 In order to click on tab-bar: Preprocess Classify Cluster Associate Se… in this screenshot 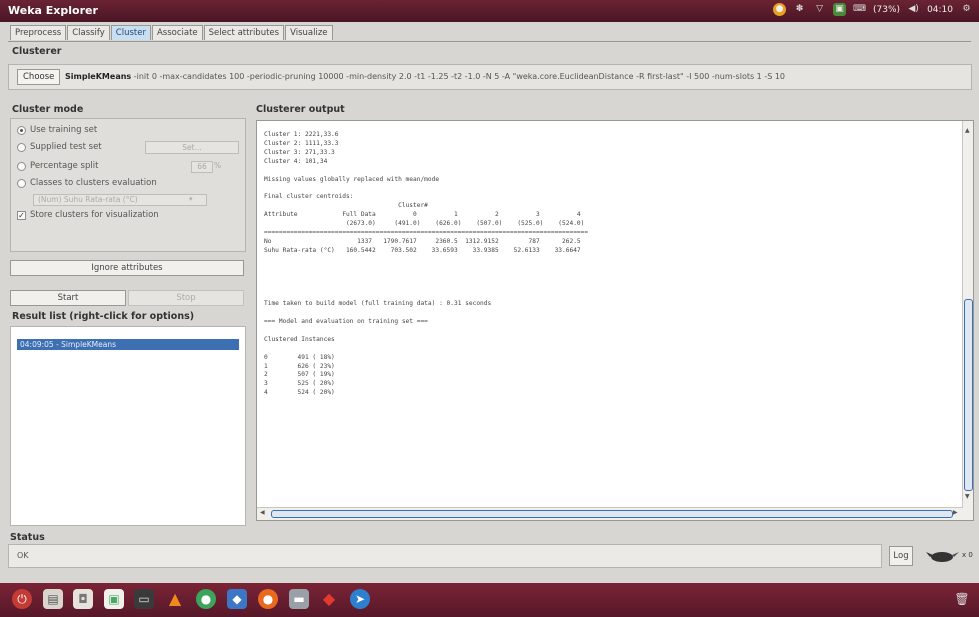, I will do `click(172, 33)`.